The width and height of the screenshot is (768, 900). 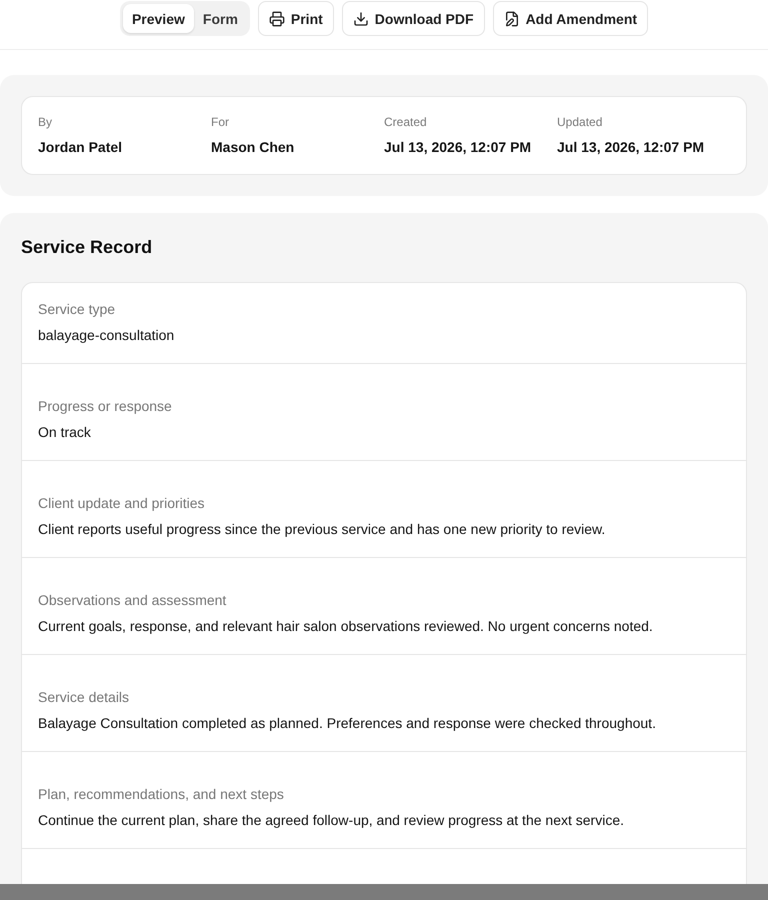 I want to click on meta-value: Jordan Patel, so click(x=81, y=147).